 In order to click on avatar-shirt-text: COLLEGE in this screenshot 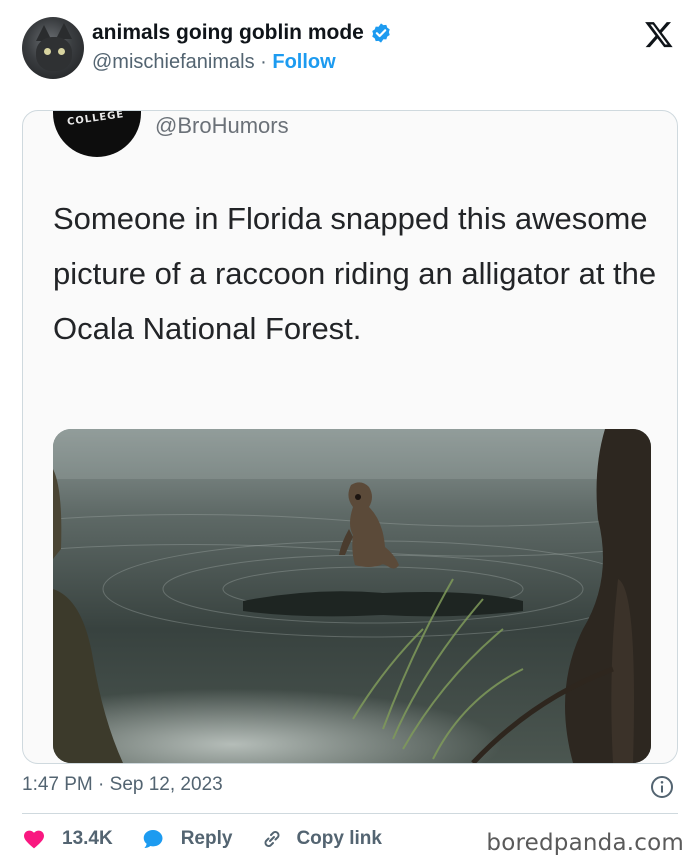, I will do `click(95, 119)`.